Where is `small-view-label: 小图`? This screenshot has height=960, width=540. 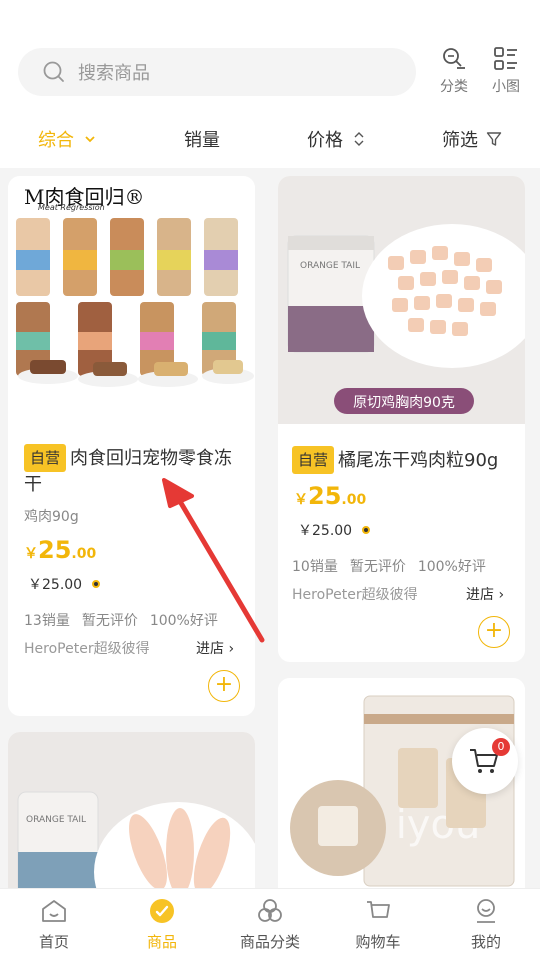
small-view-label: 小图 is located at coordinates (506, 87).